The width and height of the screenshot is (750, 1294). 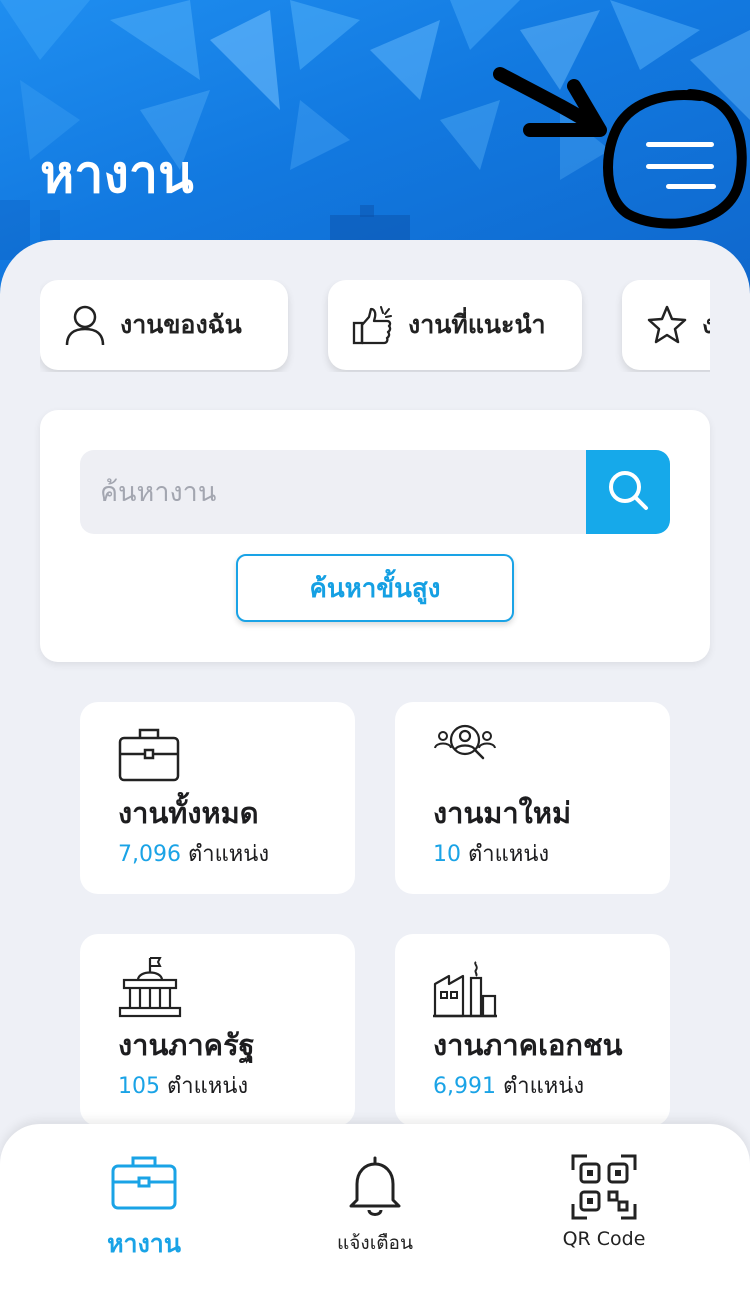 I want to click on chip-label: งานที่แนะนำ, so click(x=477, y=324).